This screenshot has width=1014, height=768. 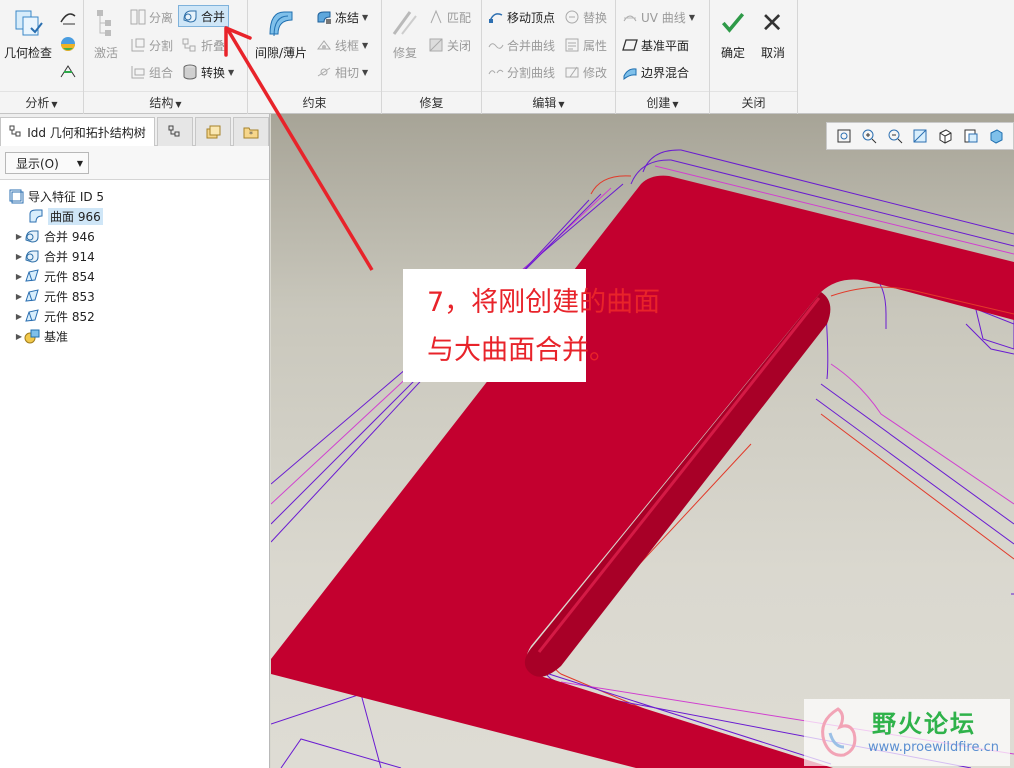 What do you see at coordinates (151, 17) in the screenshot?
I see `separate-button: 分离` at bounding box center [151, 17].